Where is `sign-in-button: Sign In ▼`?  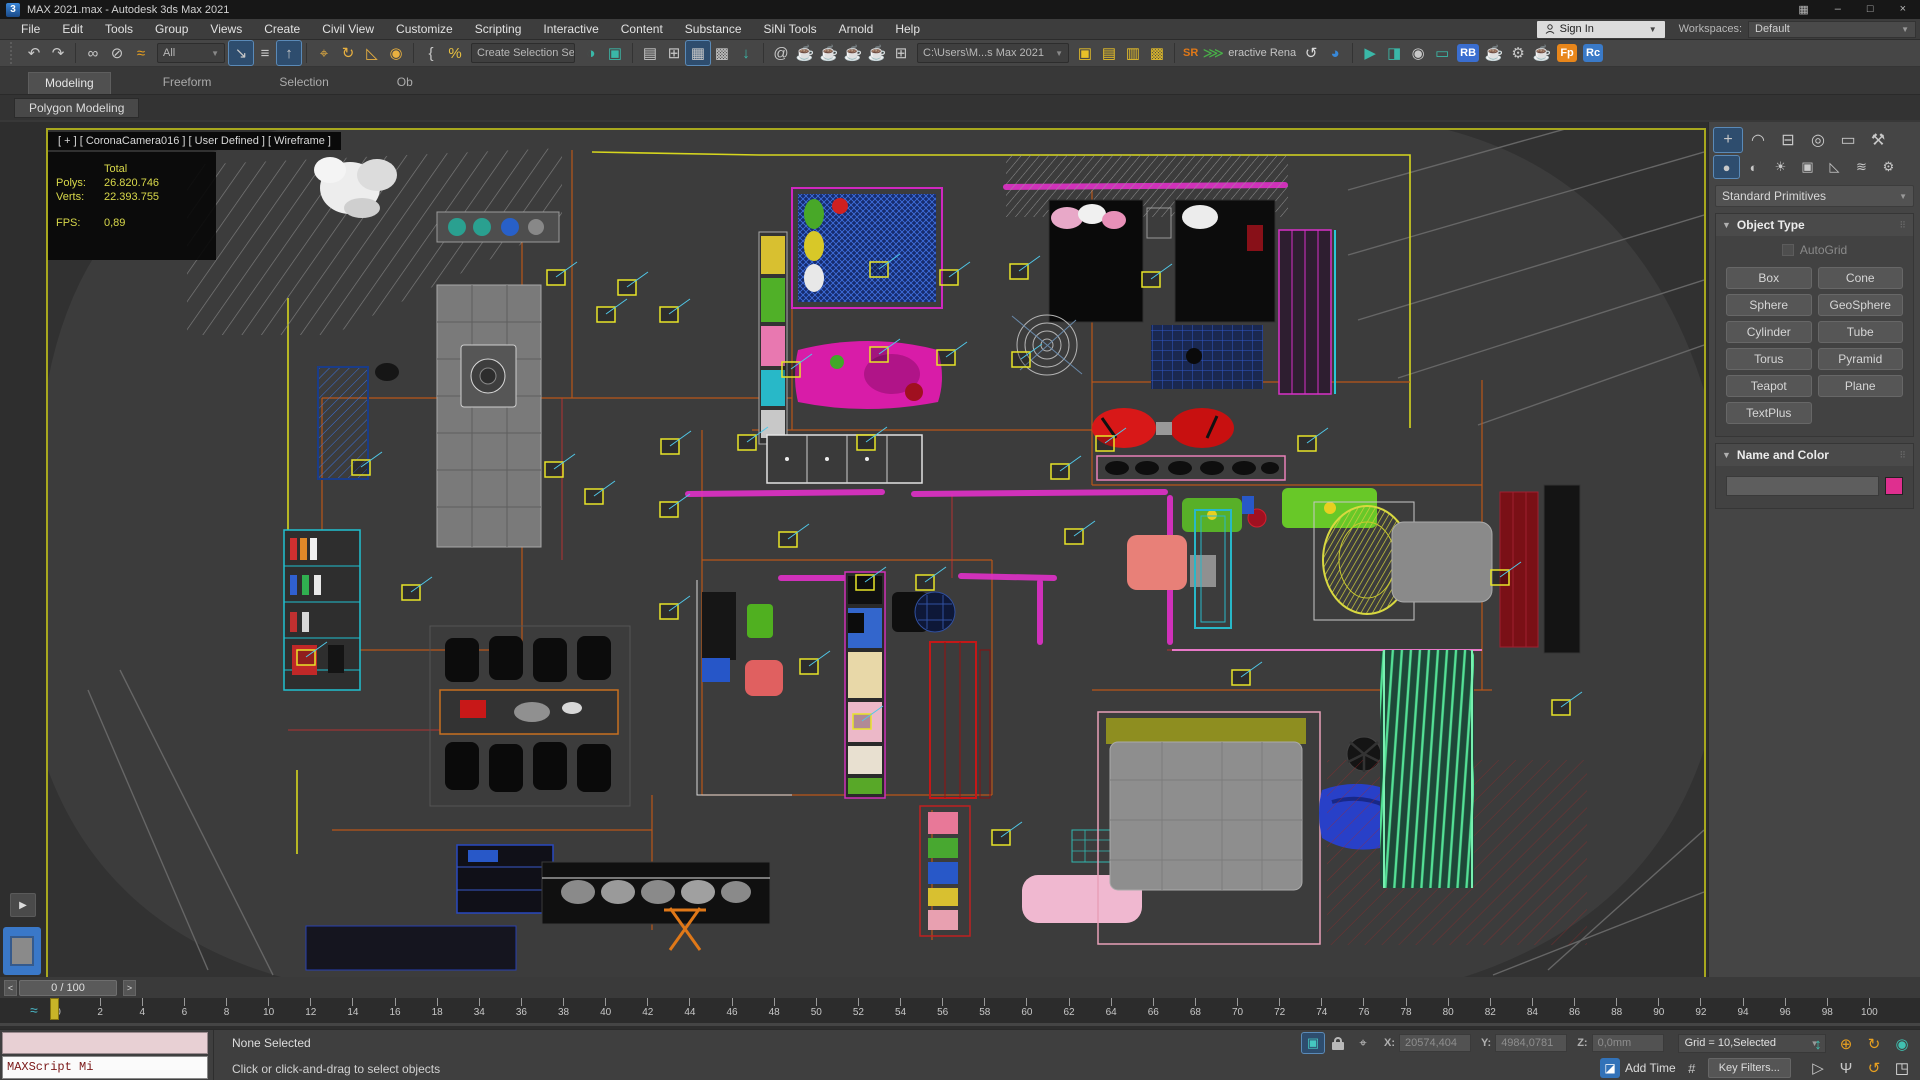
sign-in-button: Sign In ▼ is located at coordinates (1600, 29).